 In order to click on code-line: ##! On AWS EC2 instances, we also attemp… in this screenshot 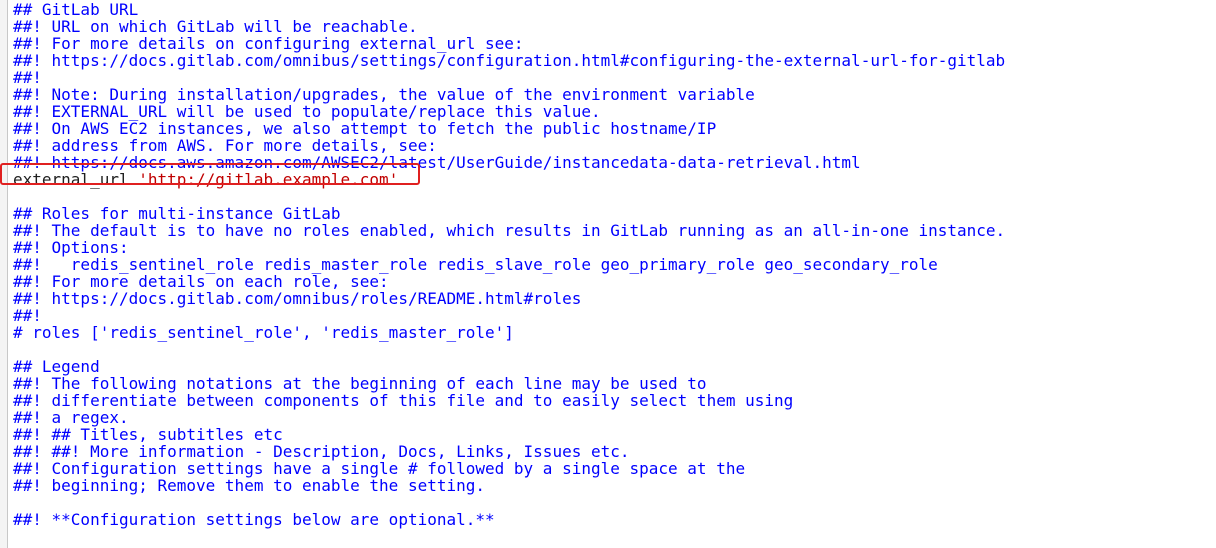, I will do `click(365, 128)`.